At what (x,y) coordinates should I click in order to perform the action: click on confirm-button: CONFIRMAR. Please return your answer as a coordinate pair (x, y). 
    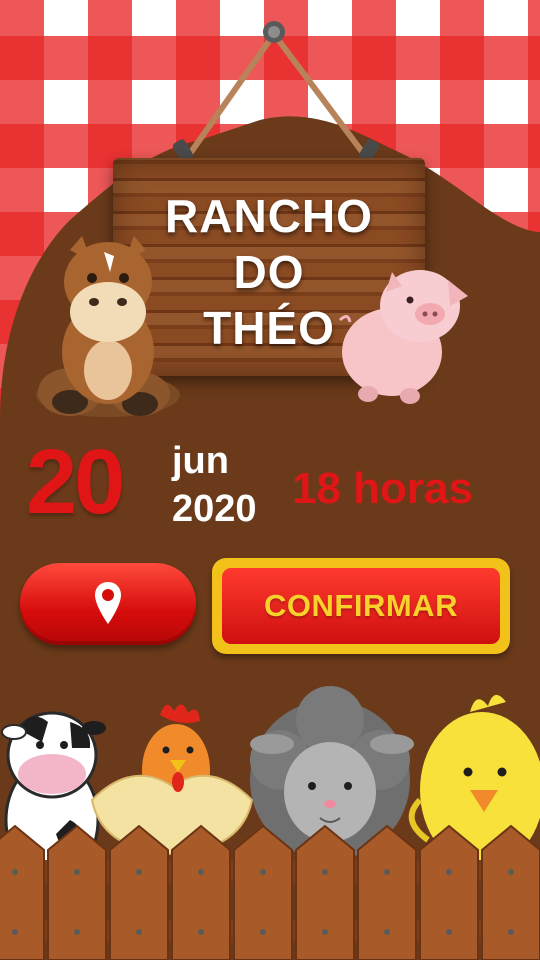
    Looking at the image, I should click on (361, 606).